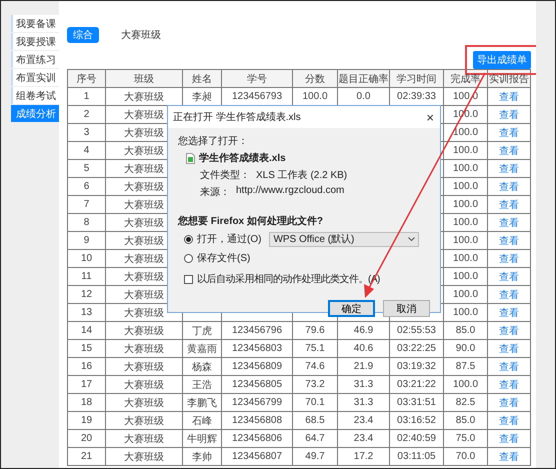  What do you see at coordinates (257, 79) in the screenshot?
I see `column-header: 学号` at bounding box center [257, 79].